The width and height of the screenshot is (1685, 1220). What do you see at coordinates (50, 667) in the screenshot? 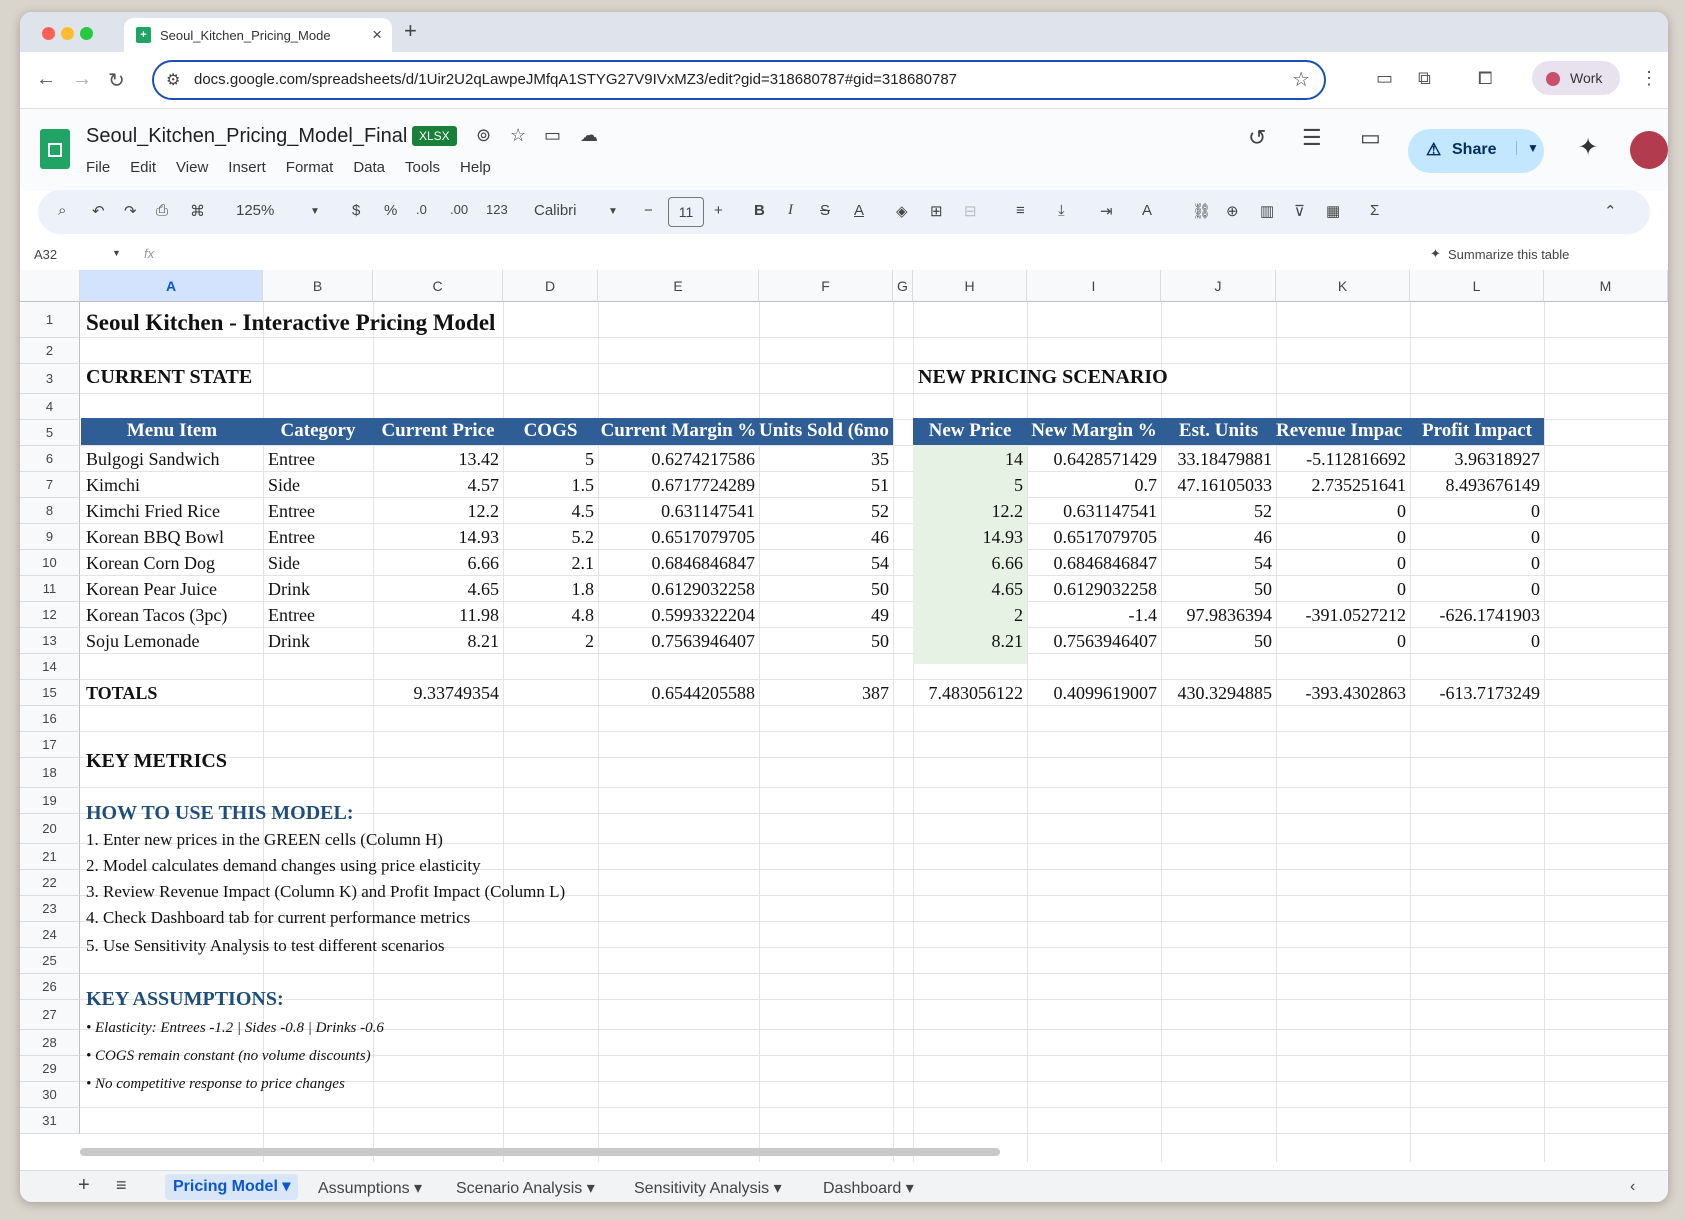
I see `row-header: 14` at bounding box center [50, 667].